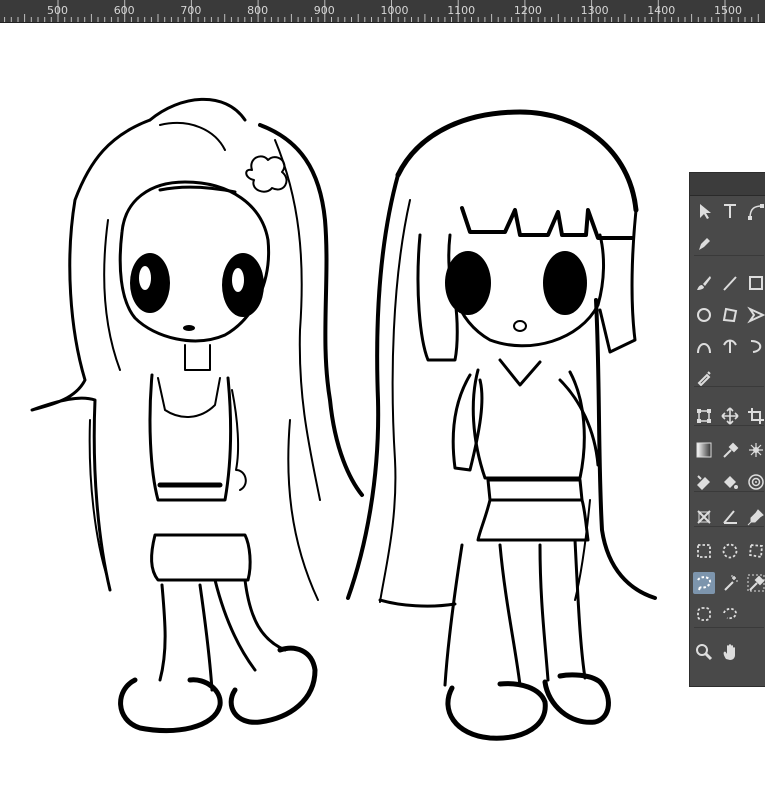  I want to click on lasso-select-icon-glyph, so click(704, 583).